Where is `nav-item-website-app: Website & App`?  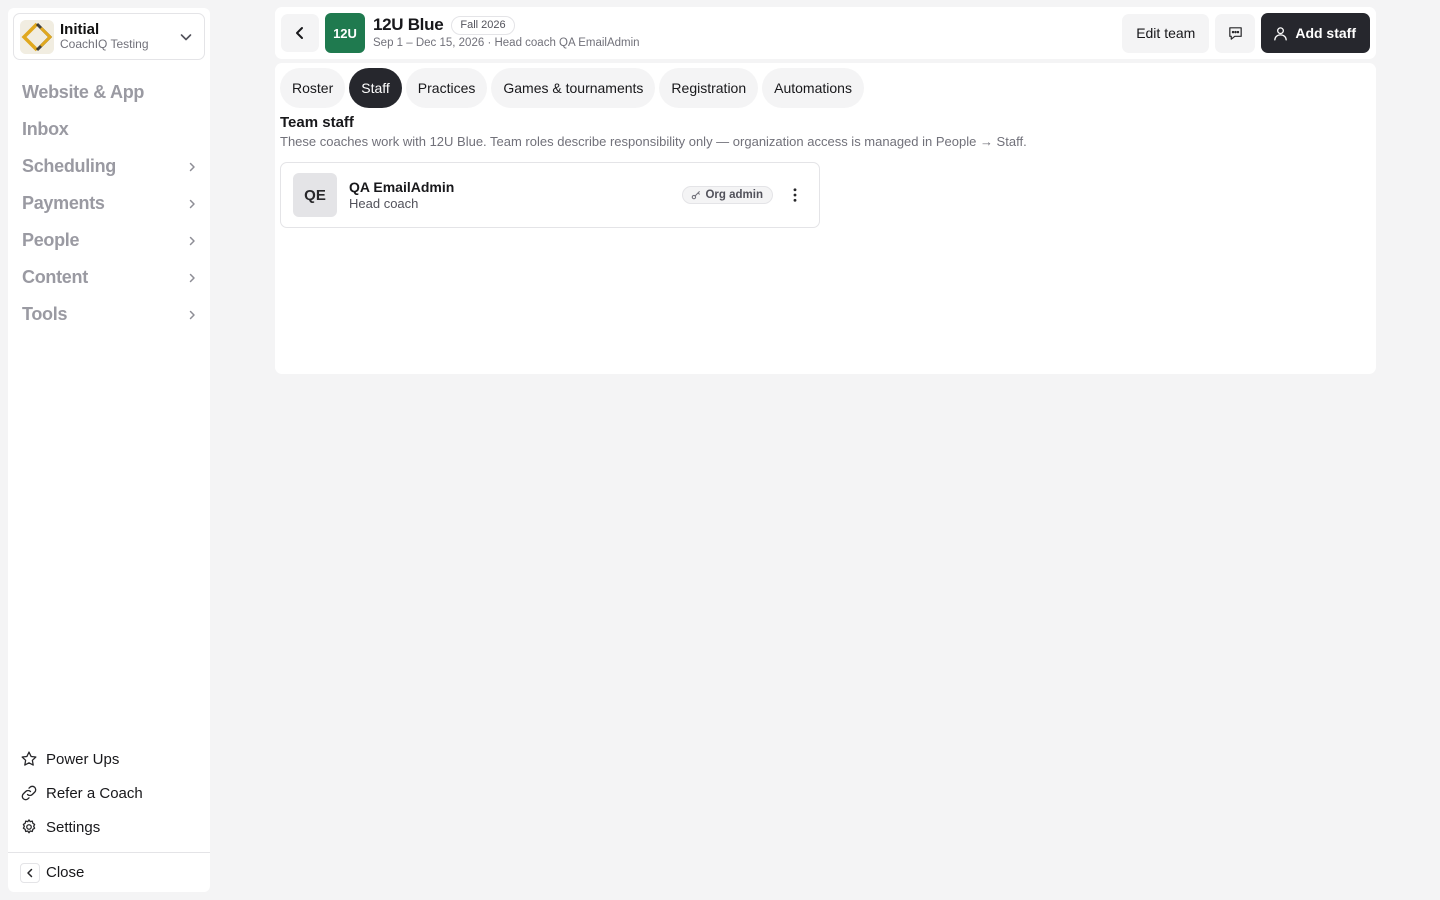
nav-item-website-app: Website & App is located at coordinates (109, 92).